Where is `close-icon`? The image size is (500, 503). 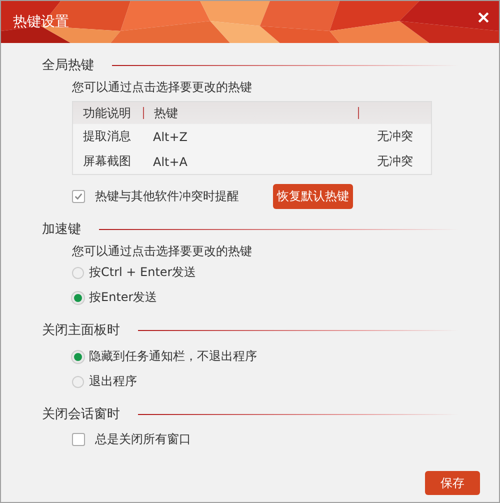
close-icon is located at coordinates (483, 17).